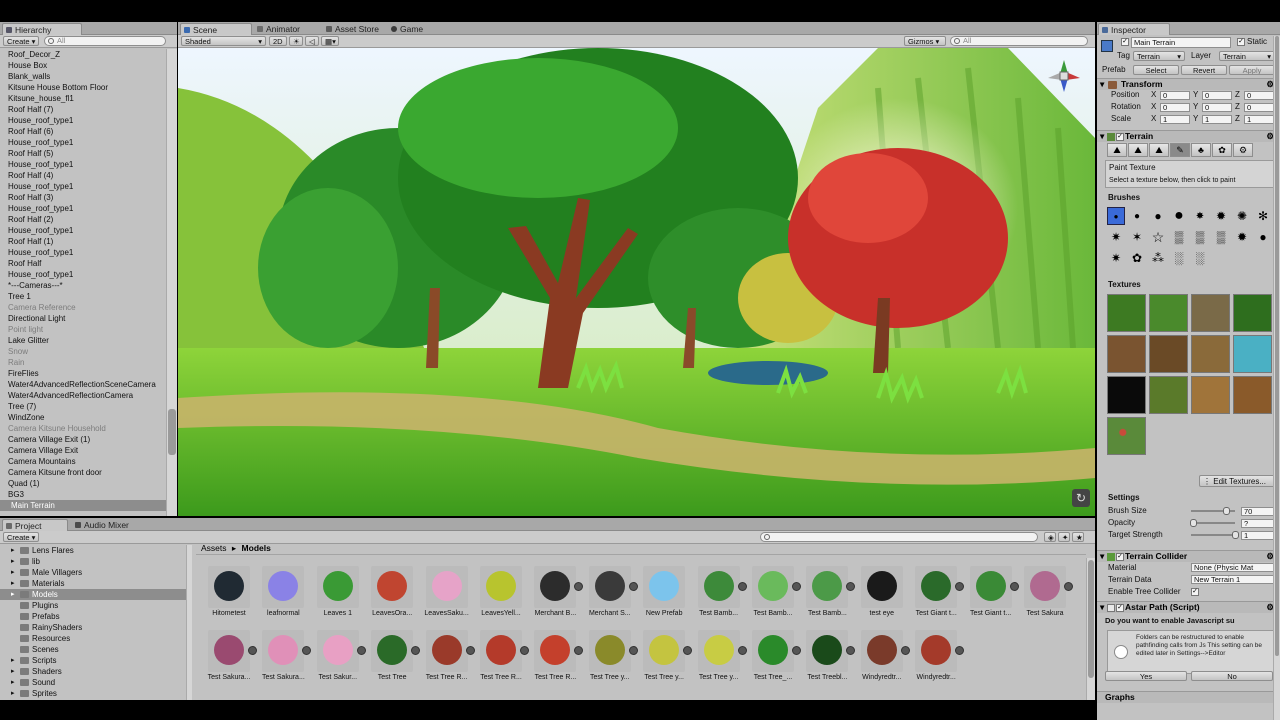 The width and height of the screenshot is (1280, 720). What do you see at coordinates (30, 197) in the screenshot?
I see `hierarchy-item: Roof Half (3)` at bounding box center [30, 197].